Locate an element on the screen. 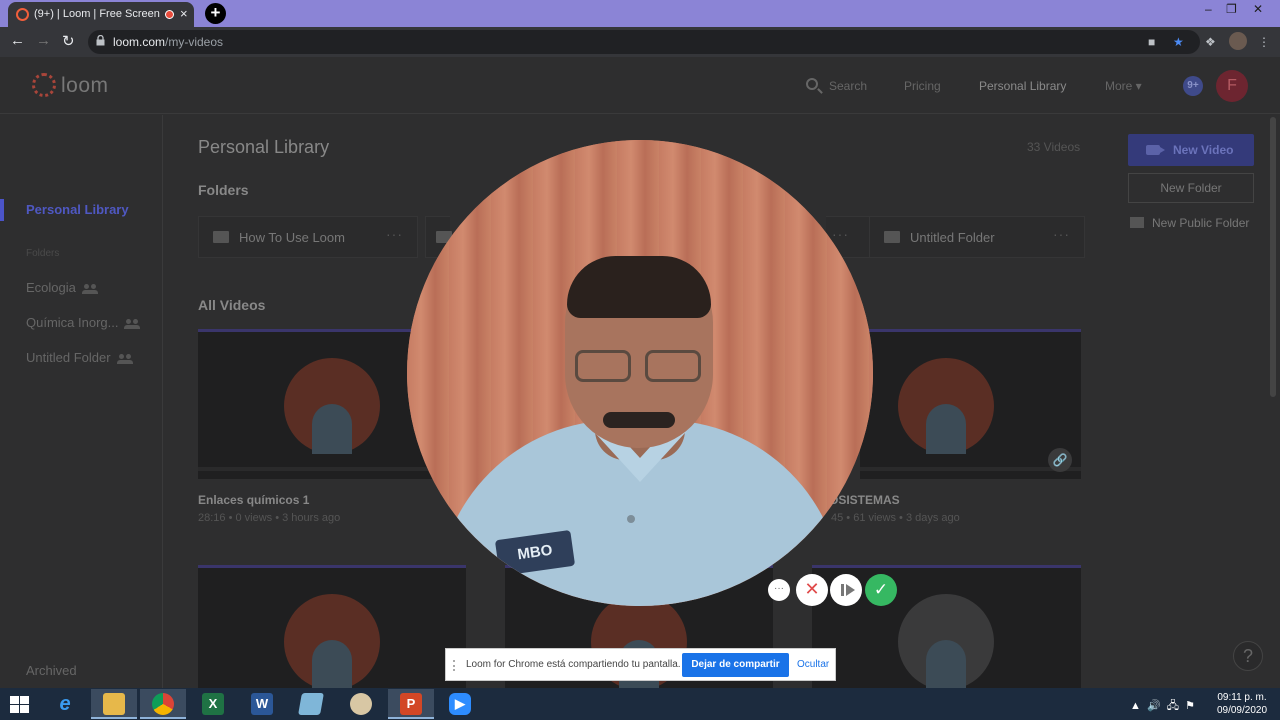 The height and width of the screenshot is (720, 1280). window-close-button: ✕ is located at coordinates (1258, 9).